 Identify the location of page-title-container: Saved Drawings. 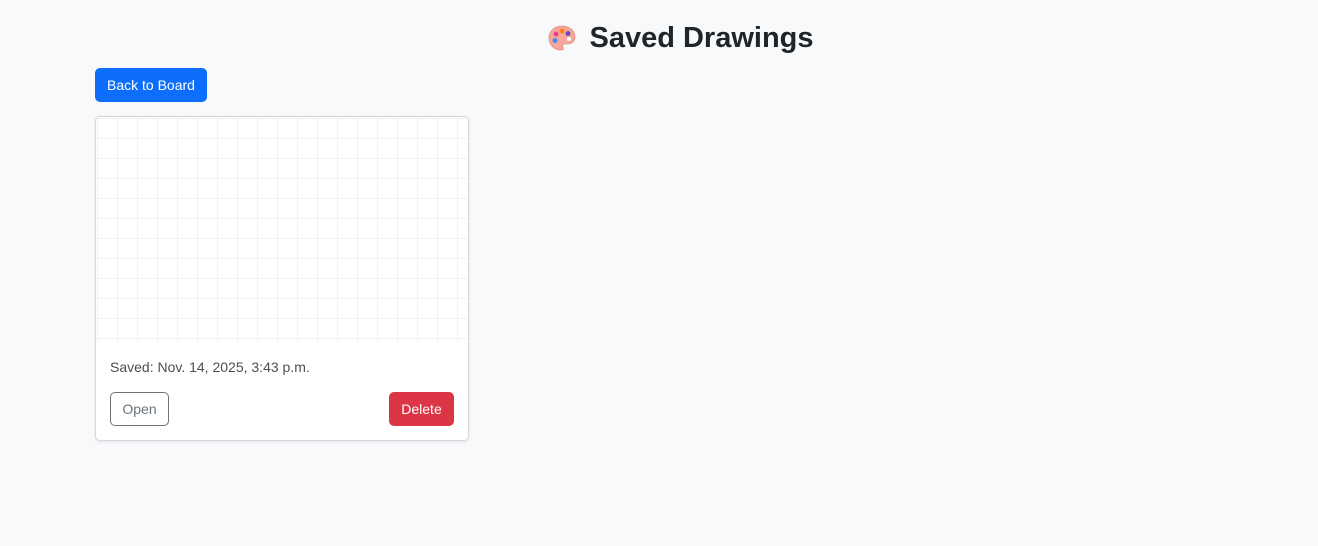
(659, 40).